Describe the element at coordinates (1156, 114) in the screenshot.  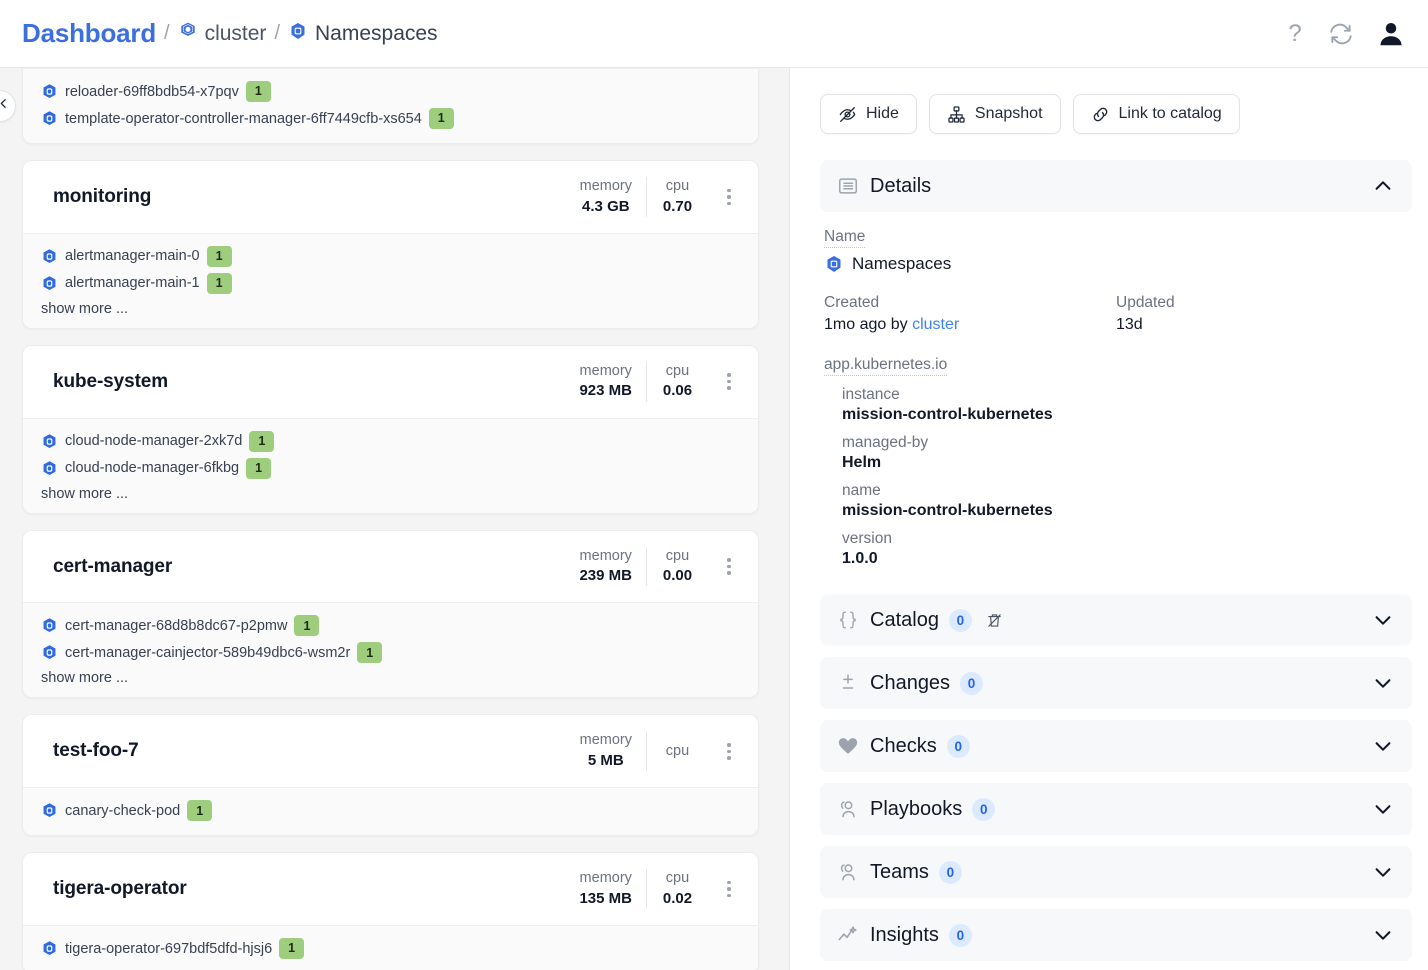
I see `link-to-catalog-button: Link to catalog` at that location.